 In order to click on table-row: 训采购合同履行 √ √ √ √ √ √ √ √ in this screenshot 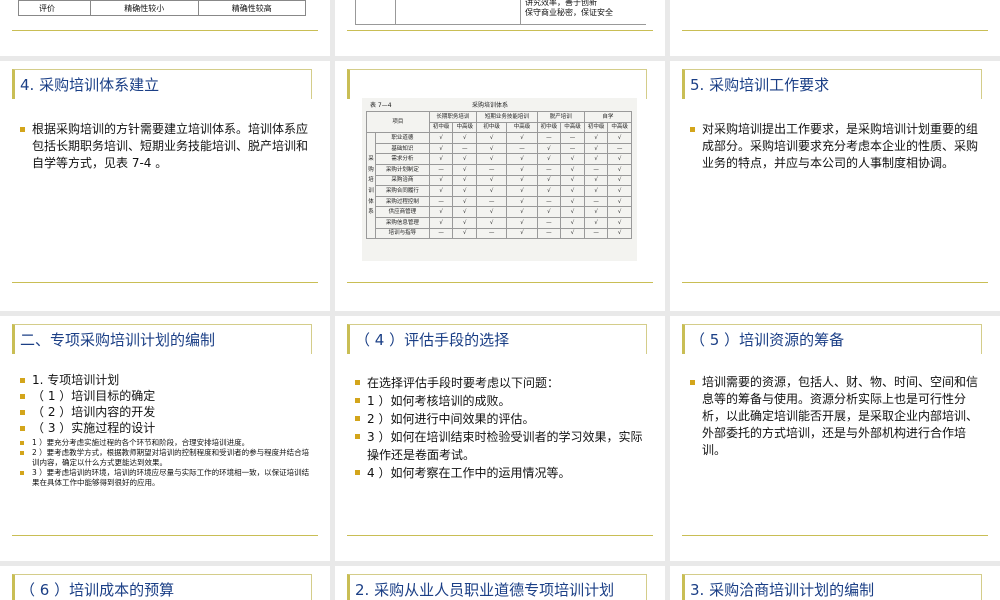, I will do `click(499, 191)`.